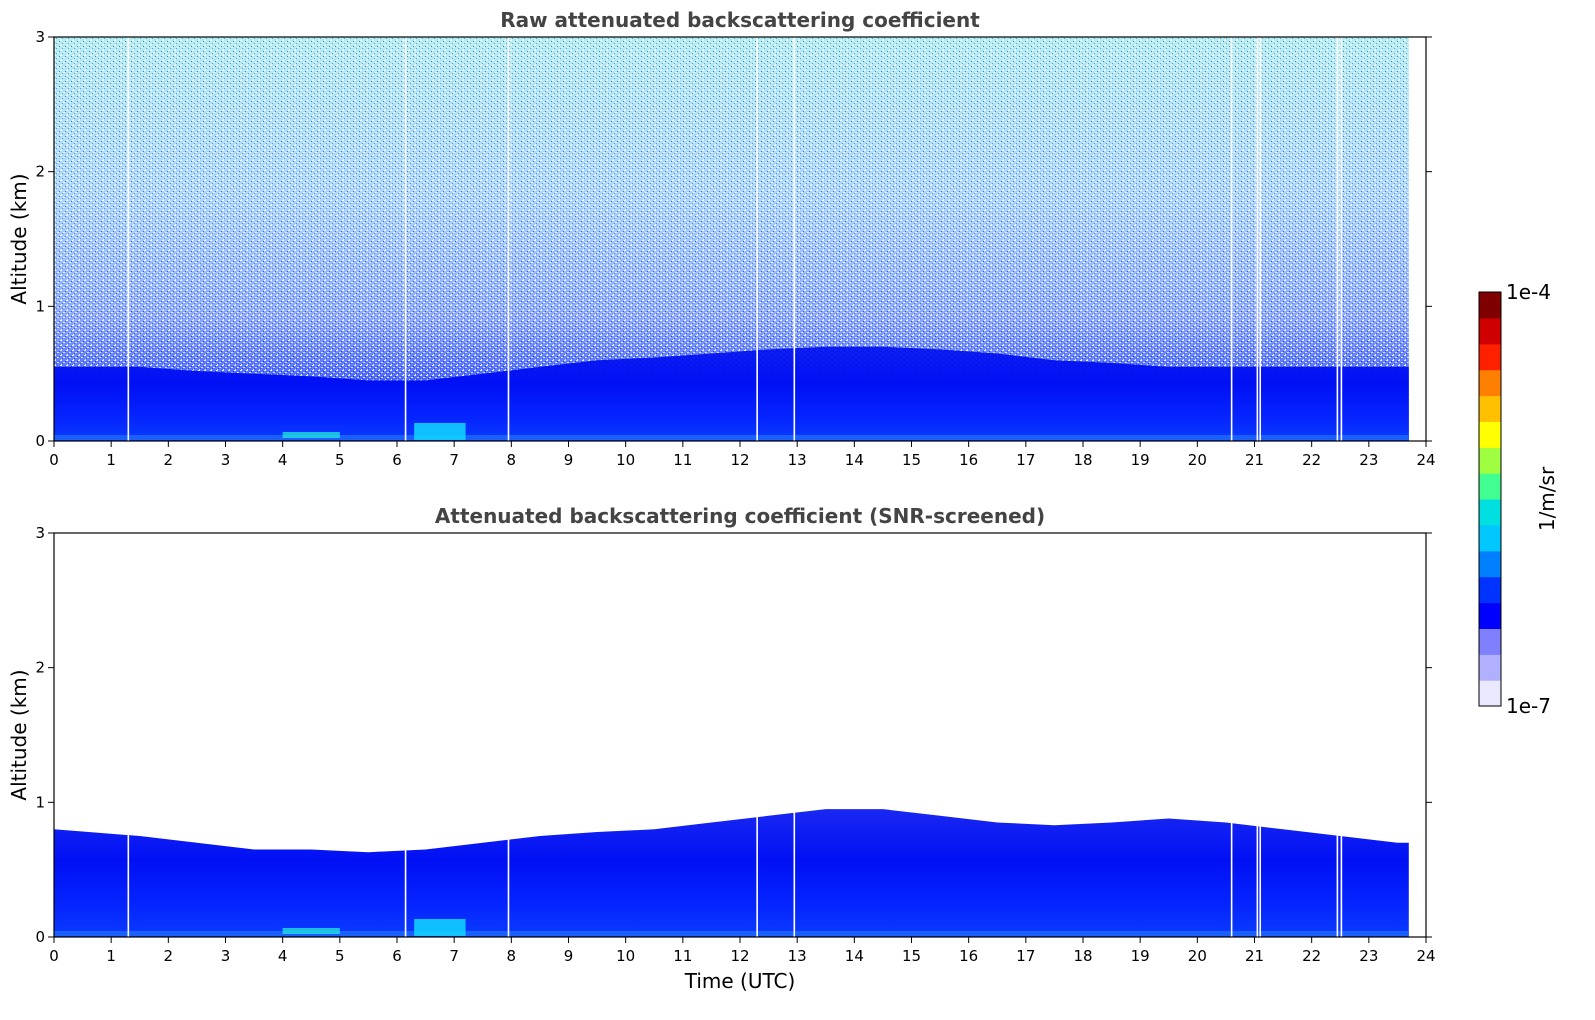 This screenshot has width=1595, height=1020. What do you see at coordinates (740, 981) in the screenshot?
I see `panel2-x-axis-label: Time (UTC)` at bounding box center [740, 981].